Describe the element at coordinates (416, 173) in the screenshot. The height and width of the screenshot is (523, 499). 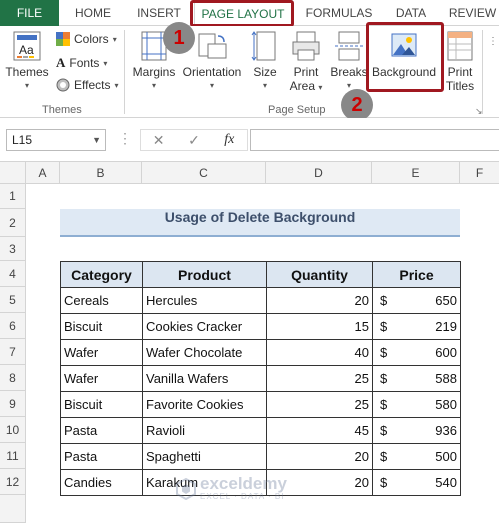
I see `column-header-e: E` at that location.